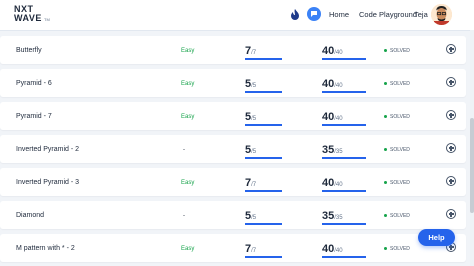  Describe the element at coordinates (233, 215) in the screenshot. I see `problem-row: Diamond - 5/5 35/35 SOLVED` at that location.